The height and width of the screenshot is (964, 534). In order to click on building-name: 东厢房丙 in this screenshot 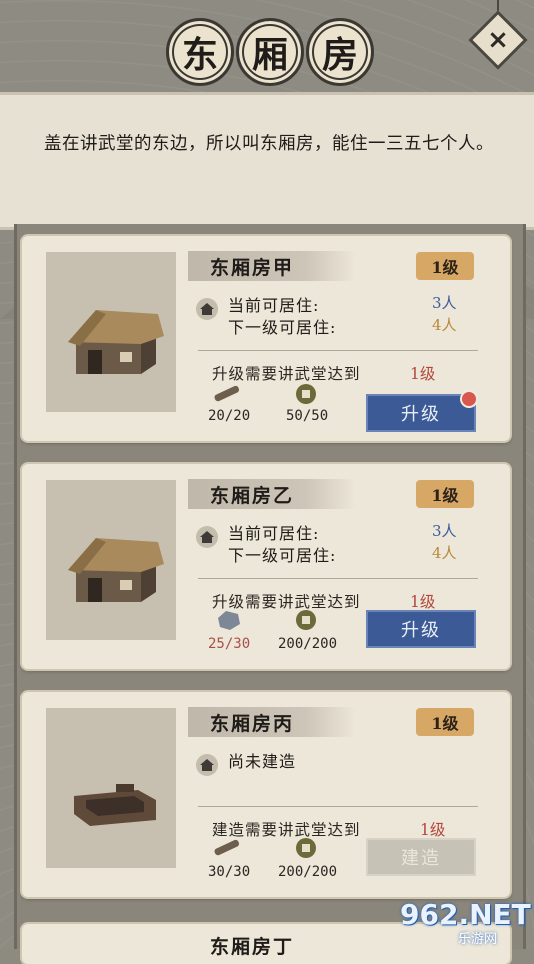, I will do `click(252, 724)`.